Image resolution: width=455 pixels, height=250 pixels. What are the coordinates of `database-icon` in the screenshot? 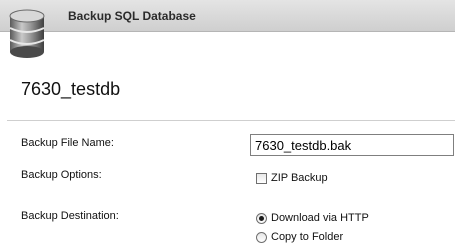 It's located at (27, 33).